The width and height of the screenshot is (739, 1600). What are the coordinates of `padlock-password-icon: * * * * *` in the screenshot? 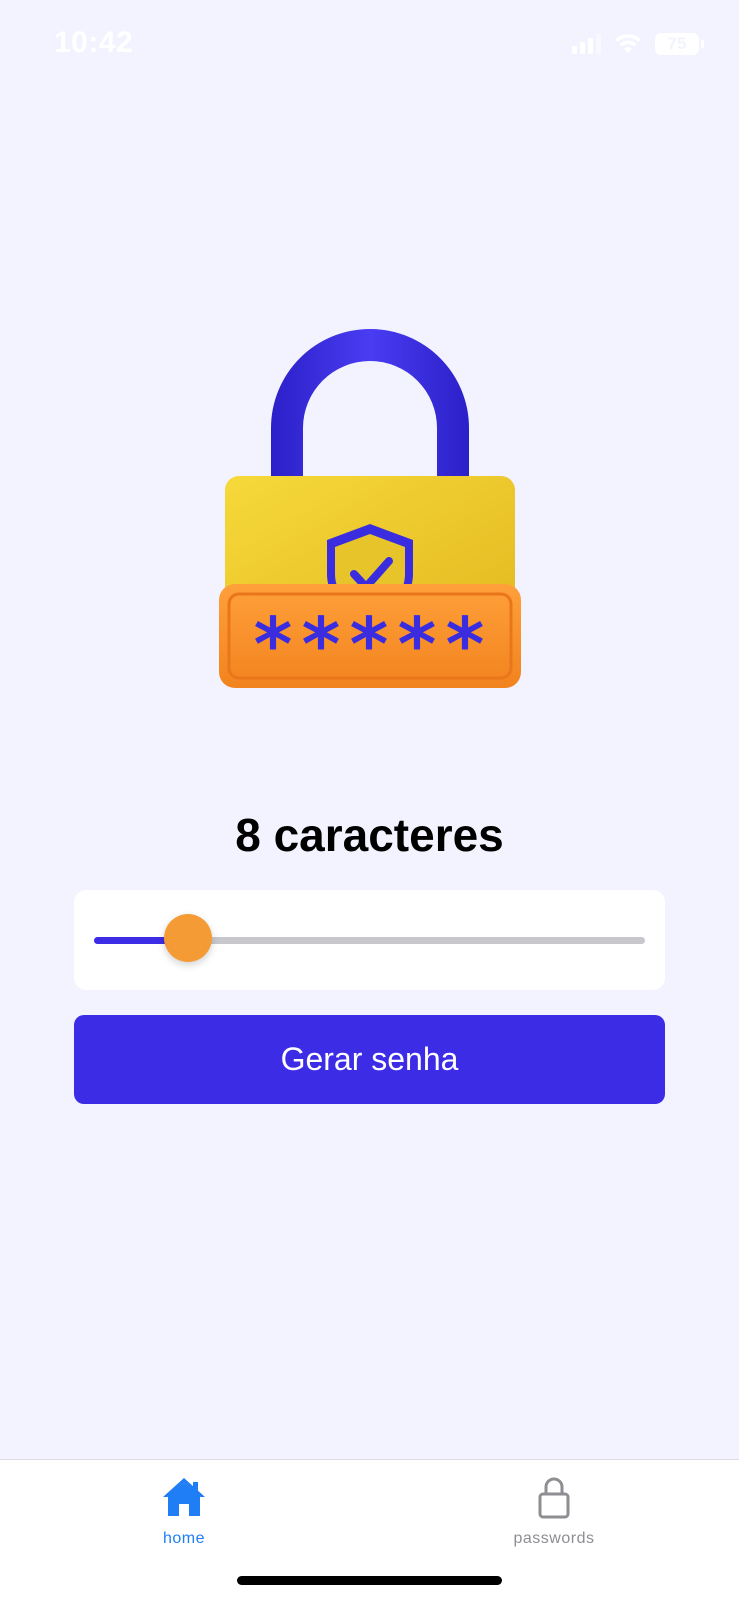 It's located at (370, 508).